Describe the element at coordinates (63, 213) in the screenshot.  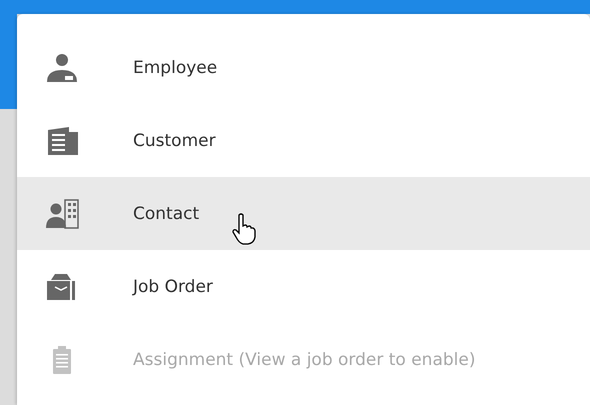
I see `person-building-icon` at that location.